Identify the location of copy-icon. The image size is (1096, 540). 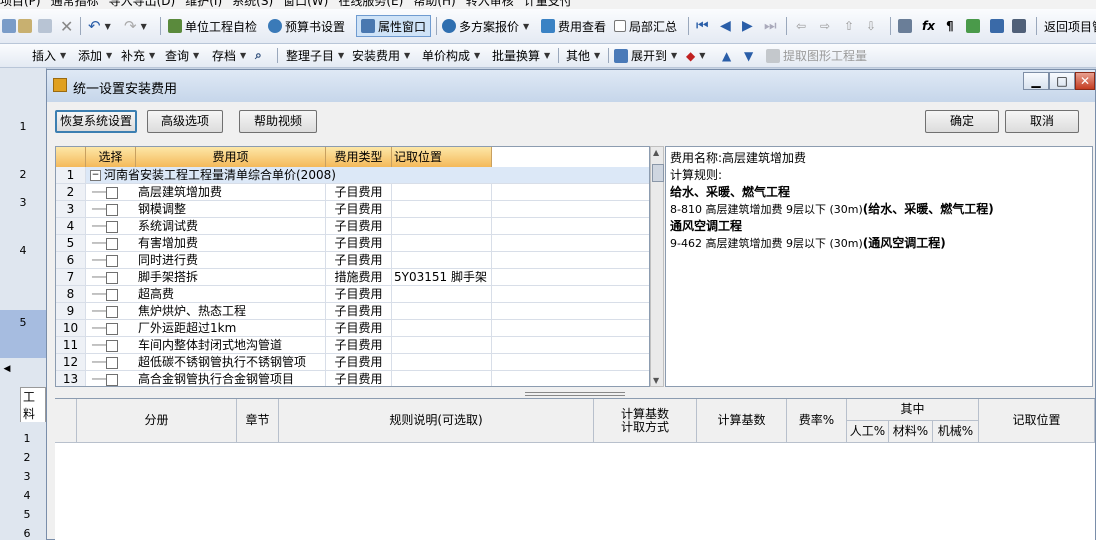
(46, 26).